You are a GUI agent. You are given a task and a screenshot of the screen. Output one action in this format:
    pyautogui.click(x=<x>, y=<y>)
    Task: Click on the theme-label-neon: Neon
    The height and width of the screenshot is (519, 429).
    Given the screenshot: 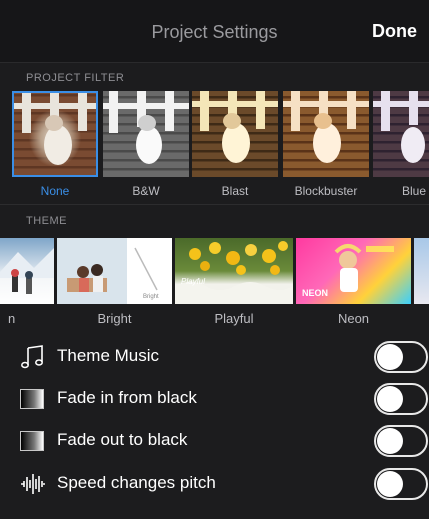 What is the action you would take?
    pyautogui.click(x=353, y=318)
    